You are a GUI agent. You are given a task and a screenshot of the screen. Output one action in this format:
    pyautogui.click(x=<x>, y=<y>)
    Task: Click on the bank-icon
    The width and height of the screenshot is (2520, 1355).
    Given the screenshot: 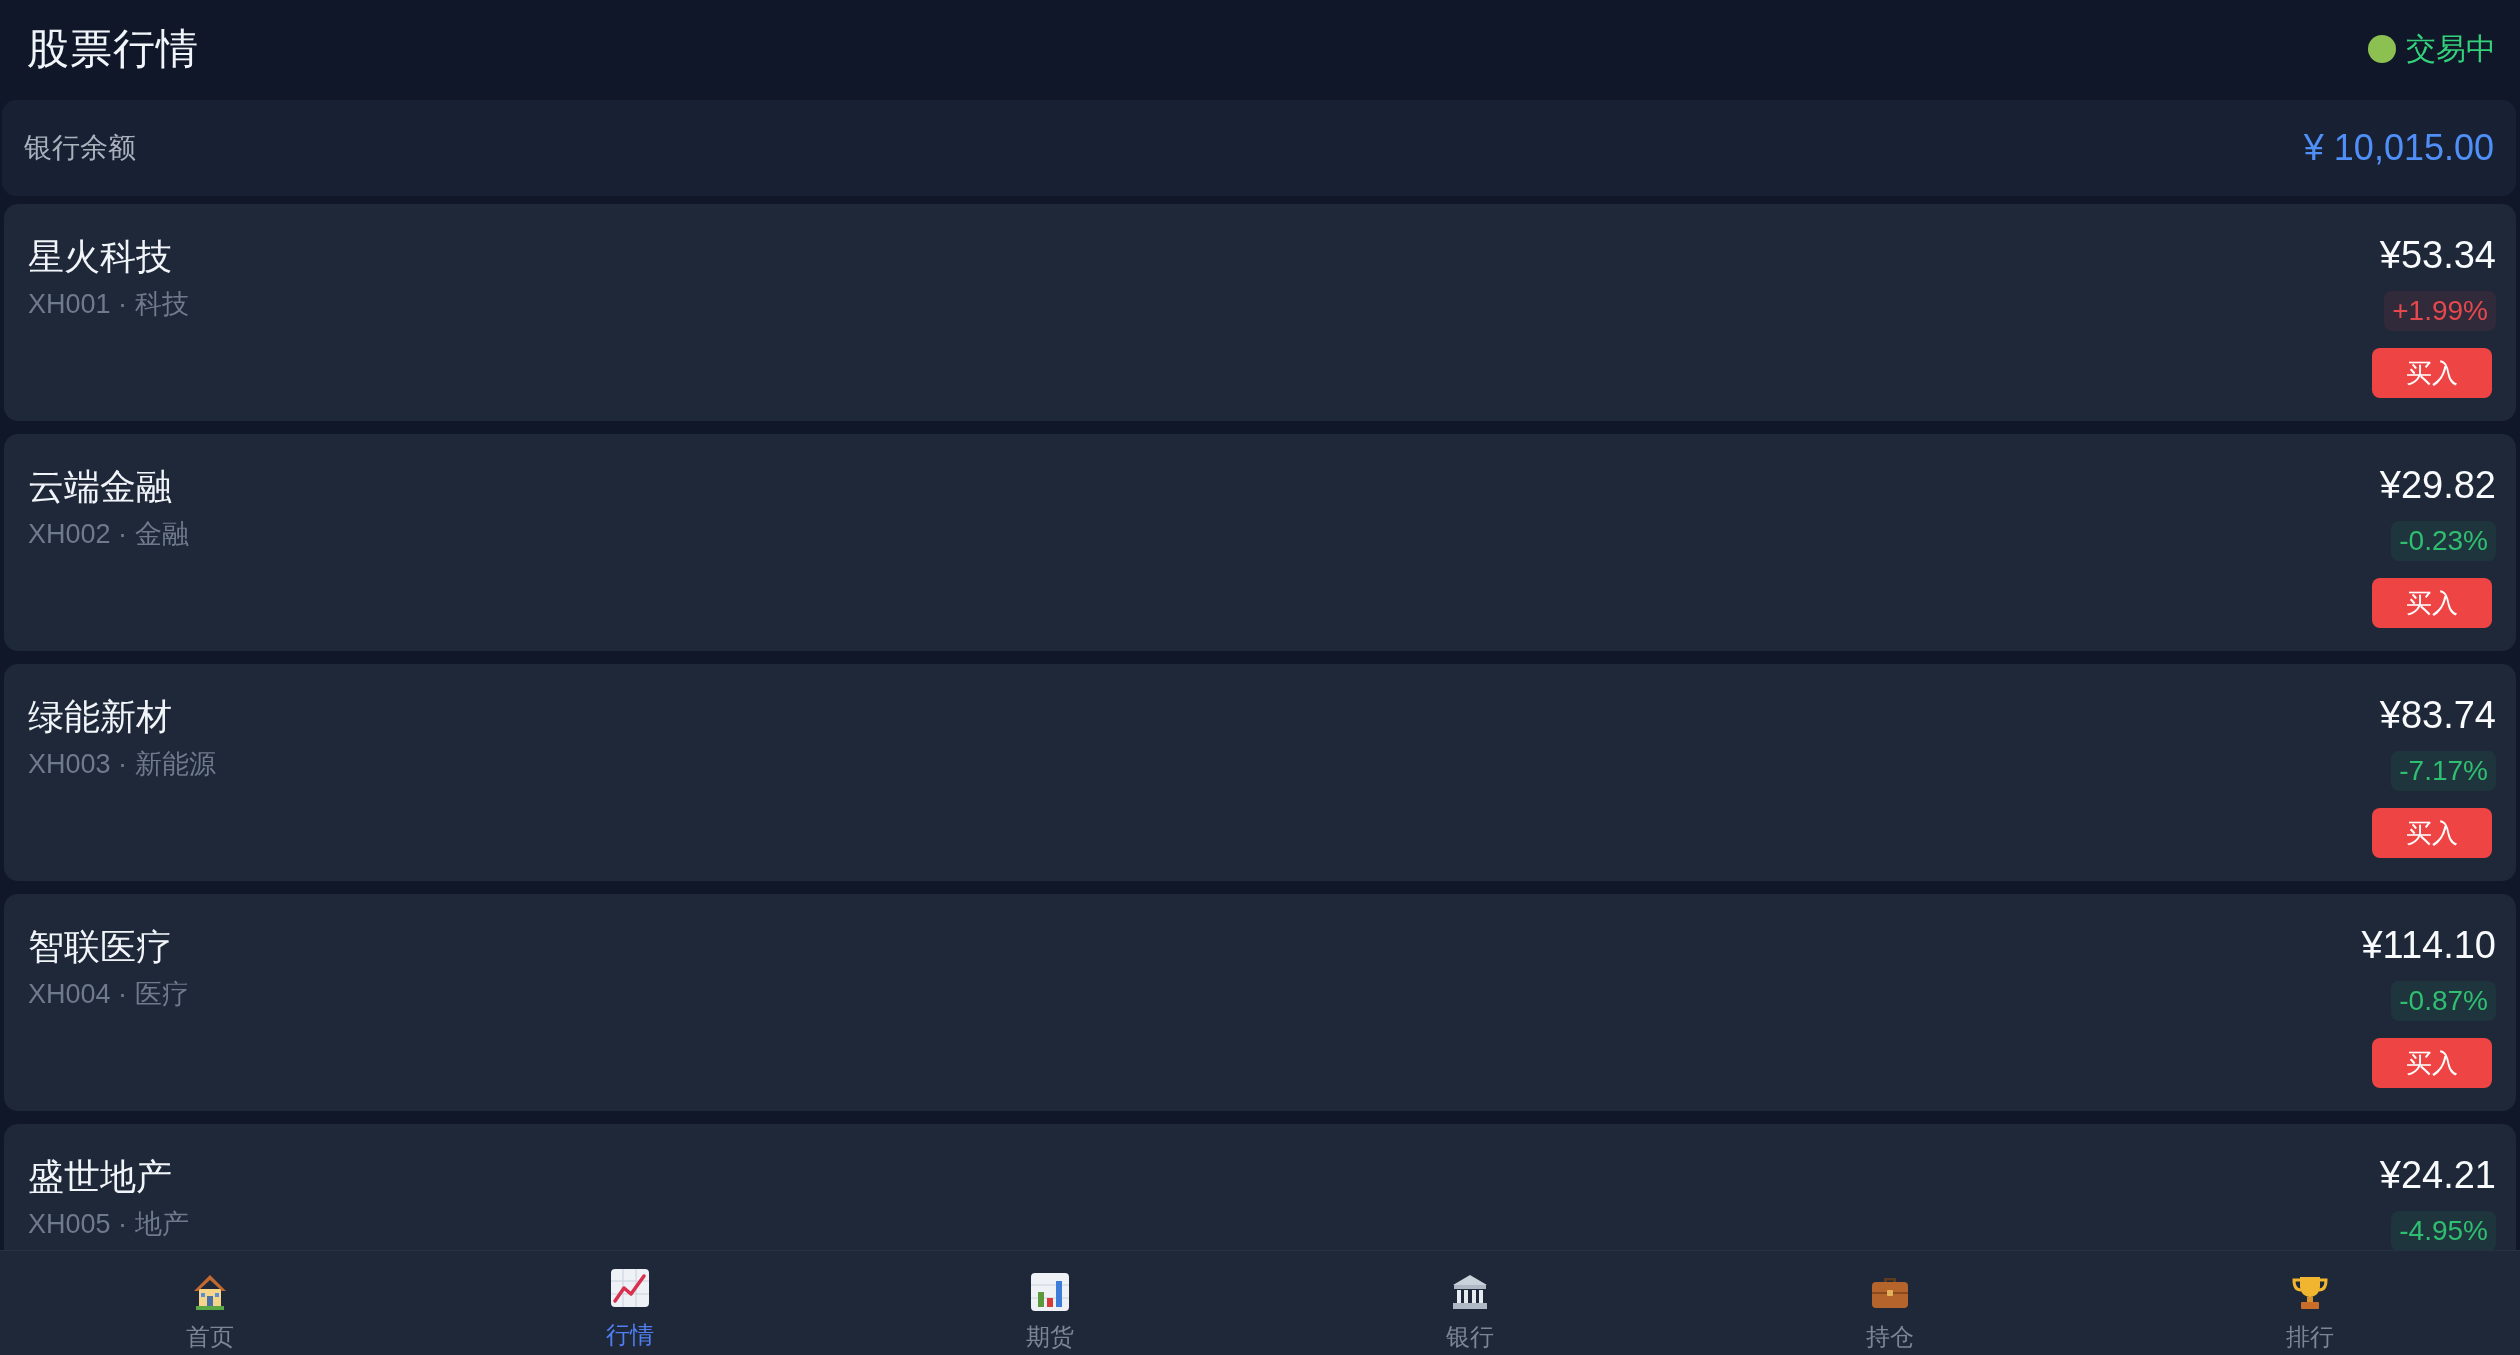 What is the action you would take?
    pyautogui.click(x=1470, y=1292)
    